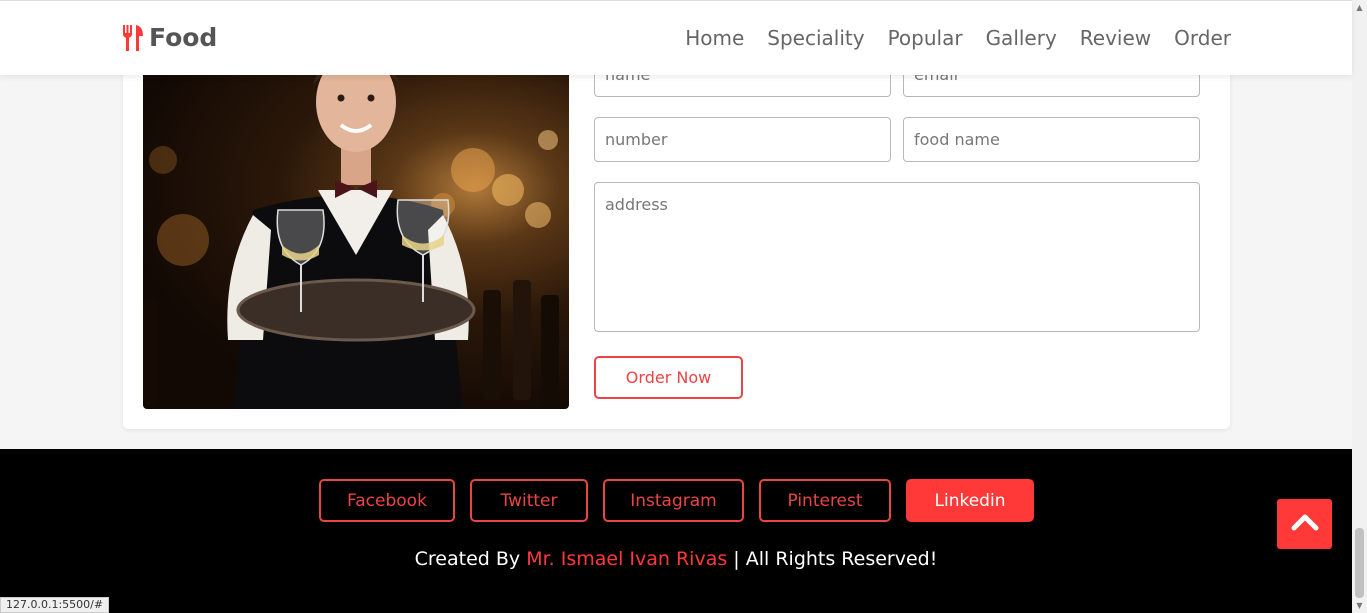  What do you see at coordinates (55, 605) in the screenshot?
I see `status-bar-url: 127.0.0.1:5500/#` at bounding box center [55, 605].